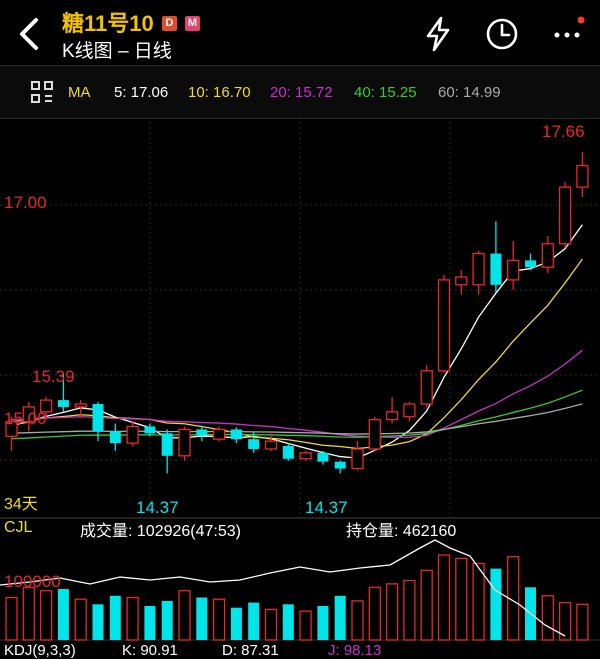 This screenshot has height=659, width=600. I want to click on ma60-value: 60: 14.99, so click(469, 92).